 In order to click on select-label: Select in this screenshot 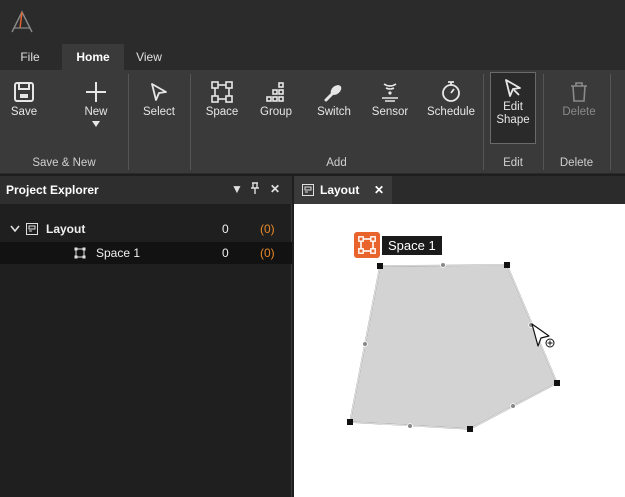, I will do `click(159, 112)`.